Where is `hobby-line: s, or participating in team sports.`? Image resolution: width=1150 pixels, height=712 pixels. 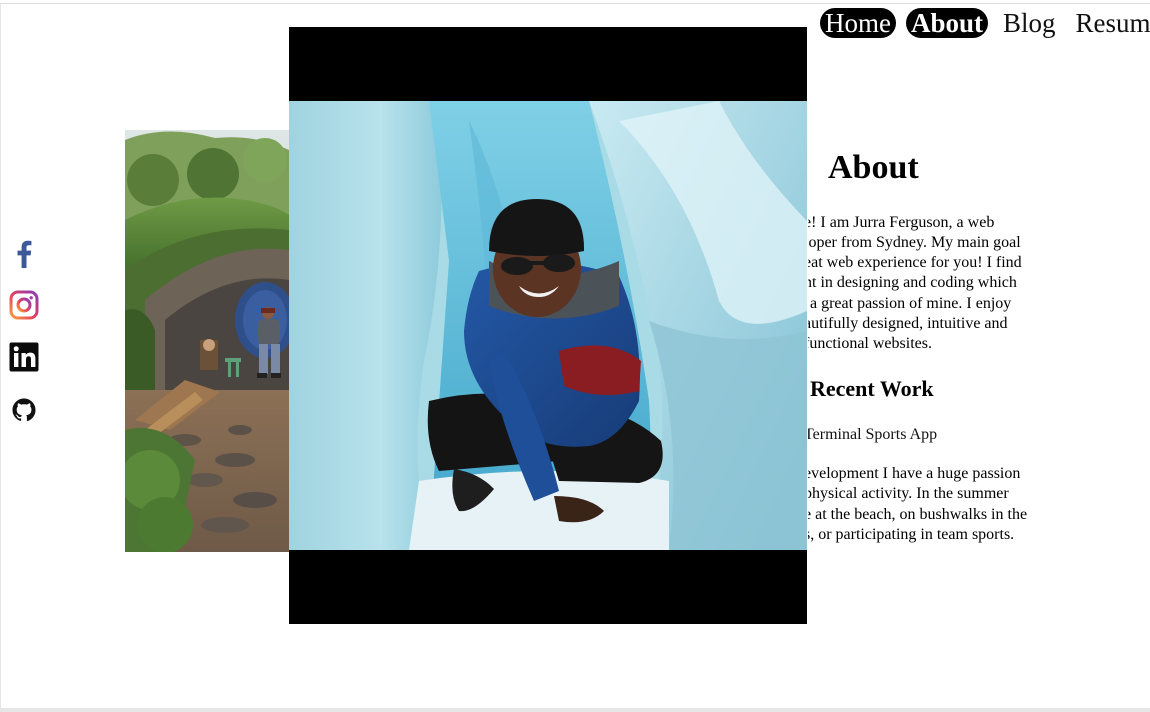
hobby-line: s, or participating in team sports. is located at coordinates (911, 534).